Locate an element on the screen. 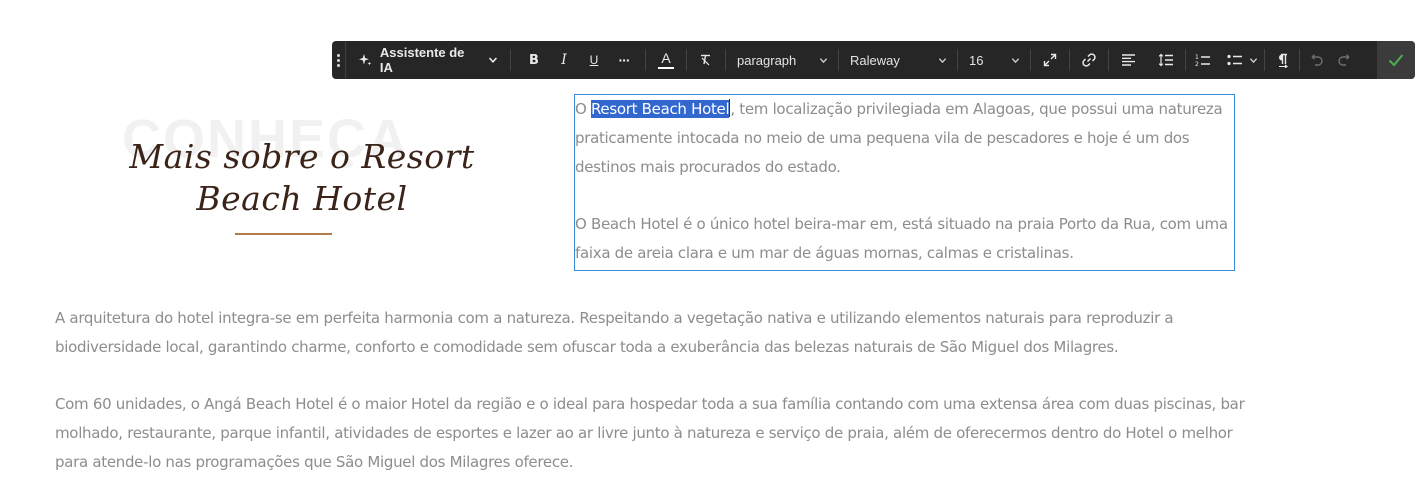  bullet-list-button is located at coordinates (1242, 60).